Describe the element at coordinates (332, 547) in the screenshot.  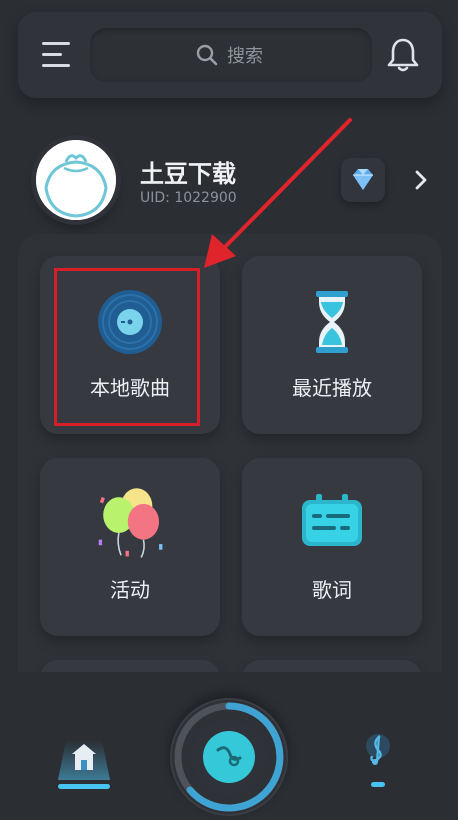
I see `lyrics-card: 歌词` at that location.